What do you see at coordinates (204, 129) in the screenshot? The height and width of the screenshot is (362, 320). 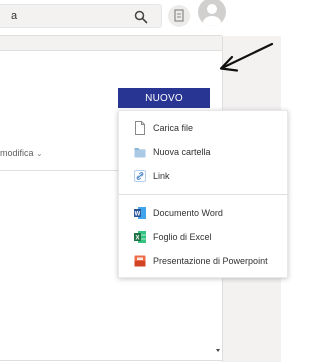 I see `menu-item-upload-file: Carica file` at bounding box center [204, 129].